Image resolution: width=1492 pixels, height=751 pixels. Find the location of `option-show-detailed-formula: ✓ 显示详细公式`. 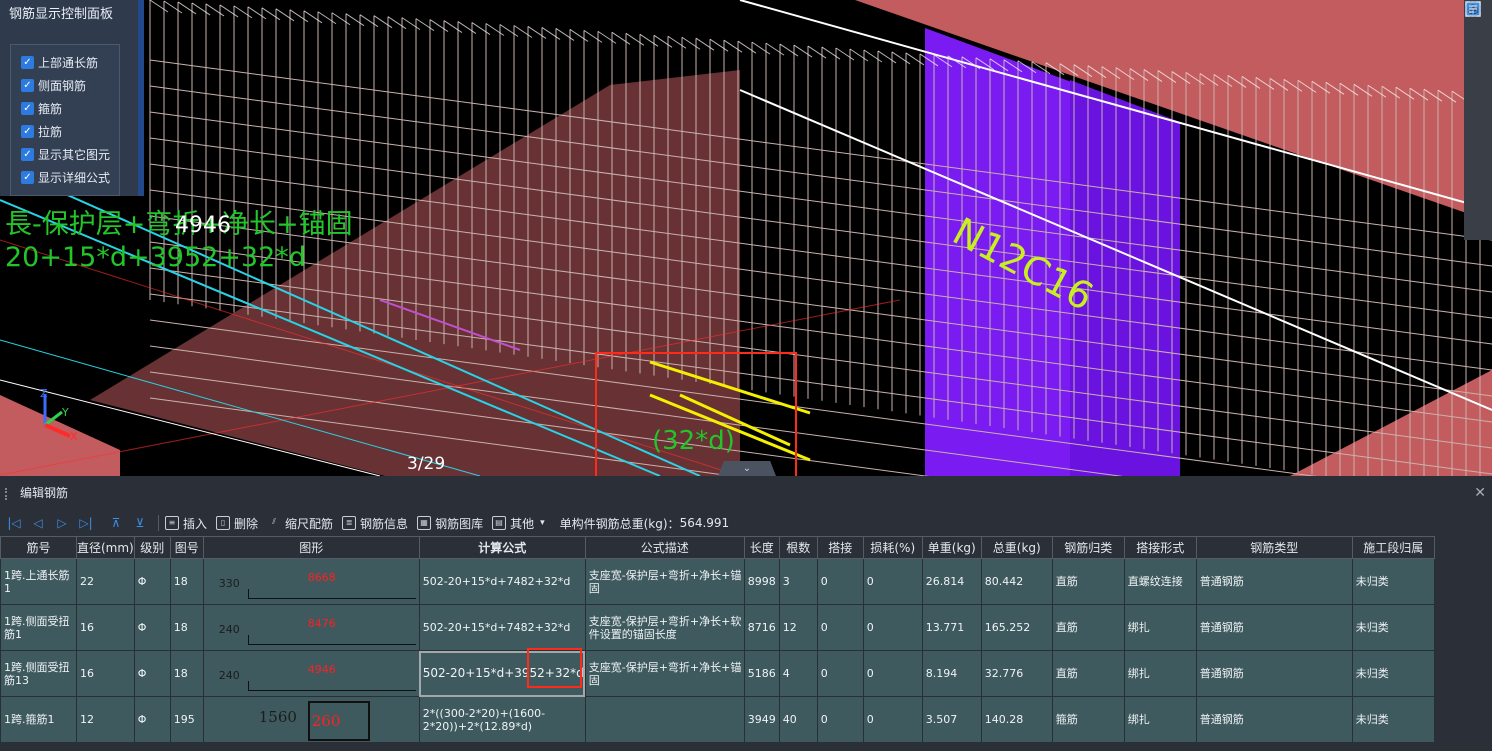

option-show-detailed-formula: ✓ 显示详细公式 is located at coordinates (65, 177).